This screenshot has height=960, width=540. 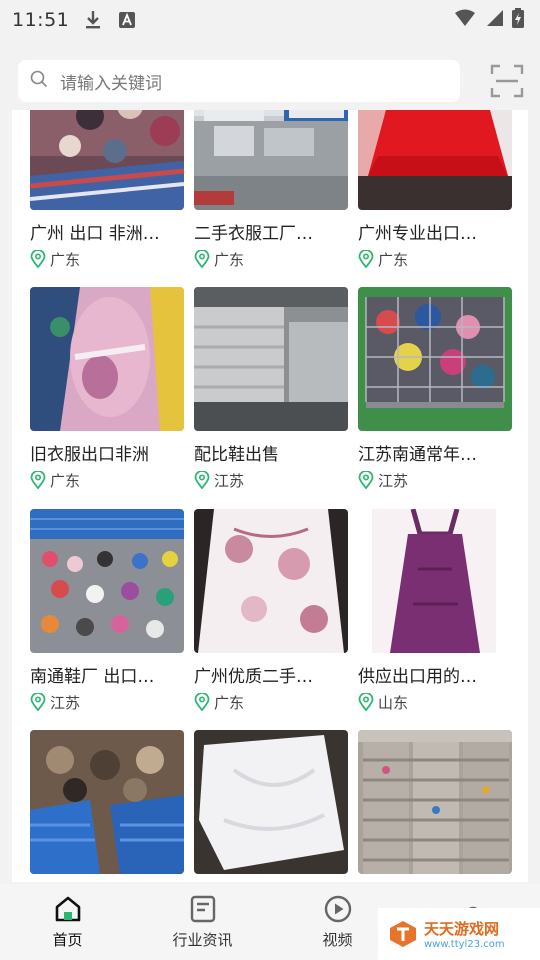 I want to click on product-card: 江苏南通常年… 江苏, so click(x=436, y=392).